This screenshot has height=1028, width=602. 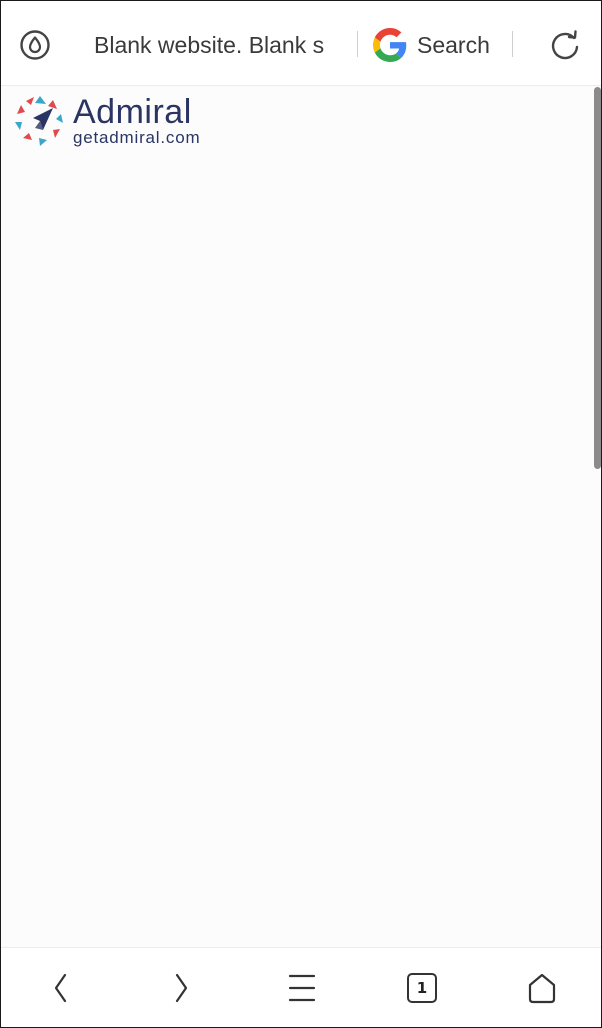 I want to click on tabs-icon: 1, so click(x=422, y=988).